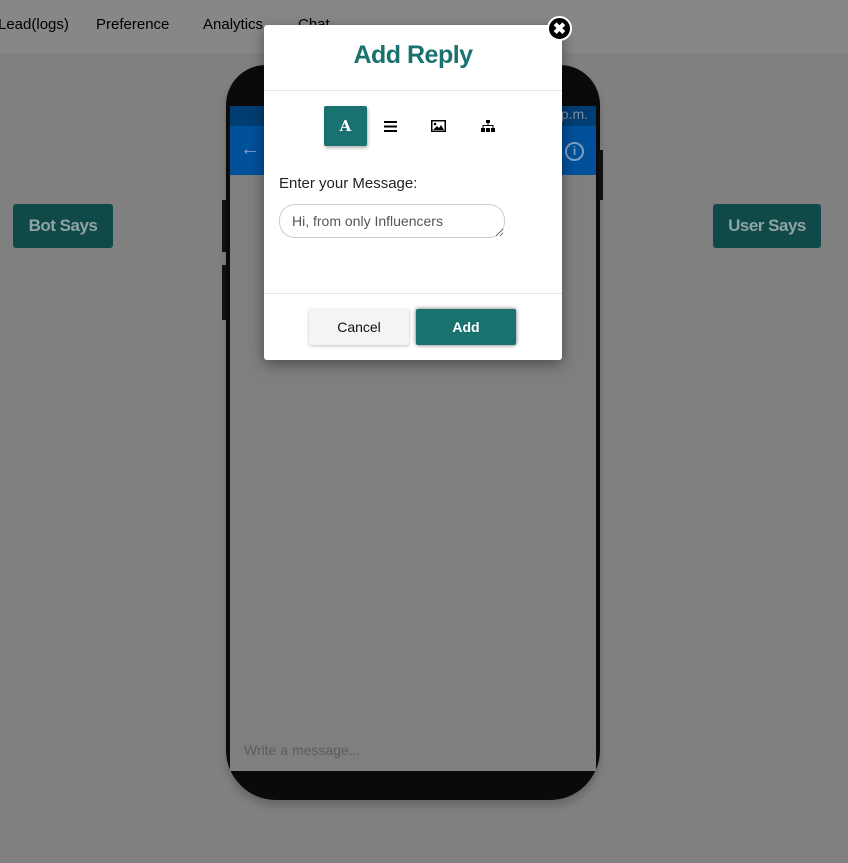  What do you see at coordinates (233, 24) in the screenshot?
I see `nav-analytics: Analytics` at bounding box center [233, 24].